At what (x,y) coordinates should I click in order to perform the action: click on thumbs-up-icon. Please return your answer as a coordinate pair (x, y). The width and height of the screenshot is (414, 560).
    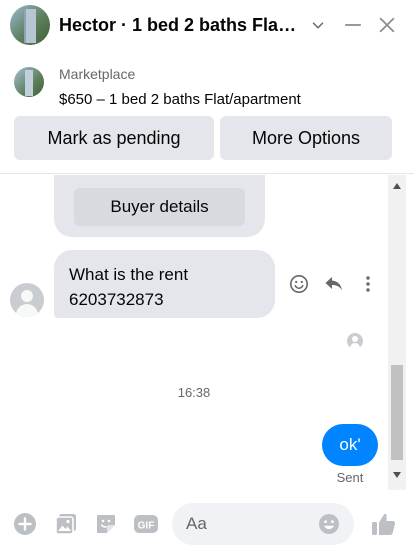
    Looking at the image, I should click on (384, 524).